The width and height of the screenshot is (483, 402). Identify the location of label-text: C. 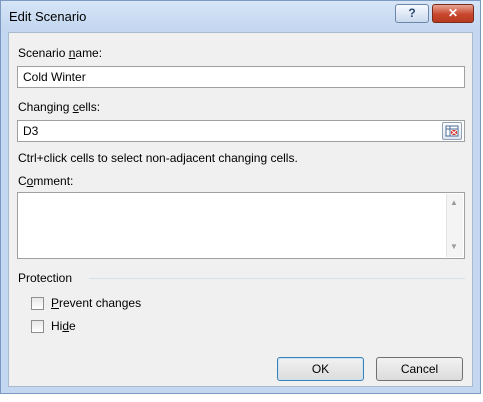
(22, 181).